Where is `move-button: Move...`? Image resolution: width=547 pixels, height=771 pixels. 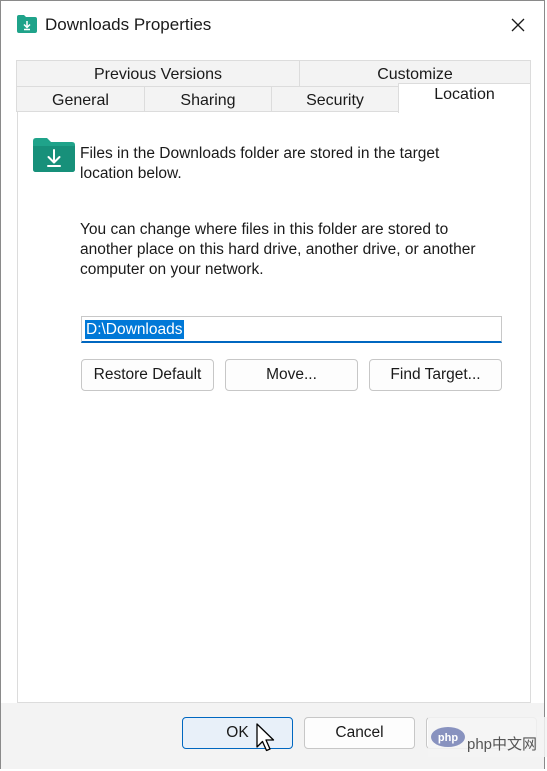 move-button: Move... is located at coordinates (291, 375).